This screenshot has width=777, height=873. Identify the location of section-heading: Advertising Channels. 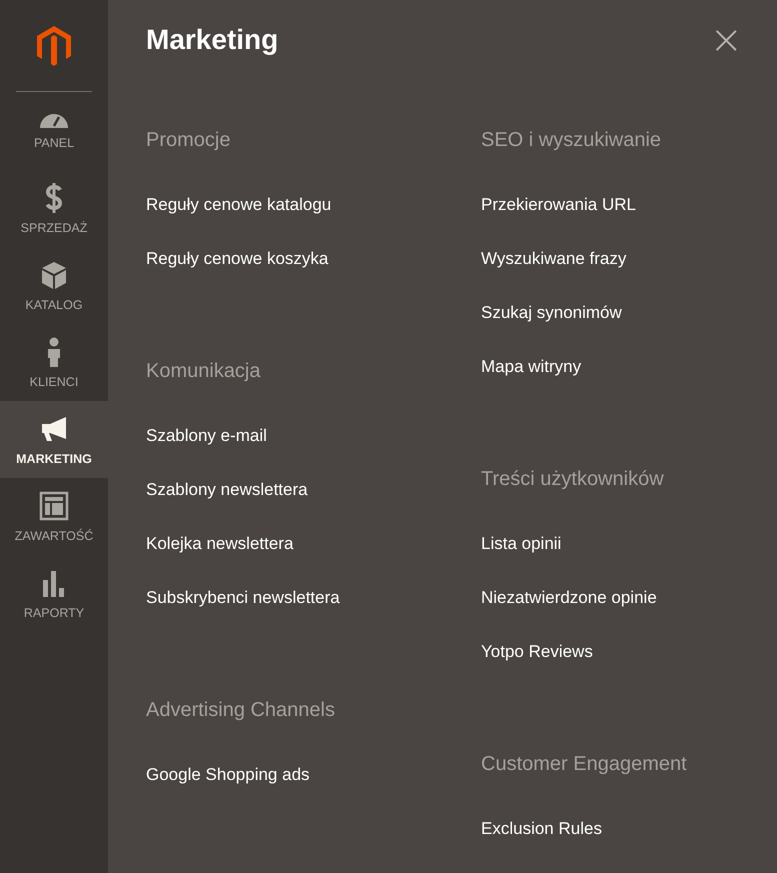
(241, 710).